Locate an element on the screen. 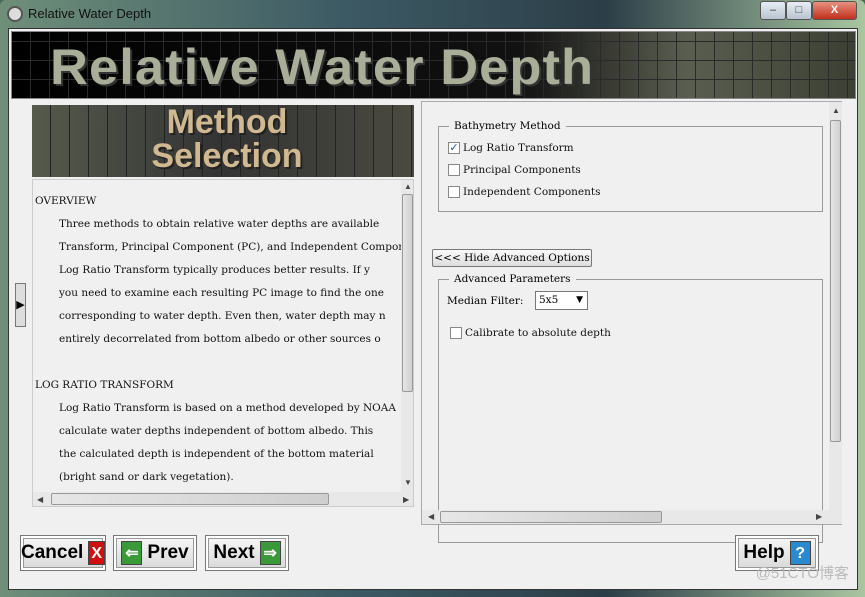 The height and width of the screenshot is (597, 865). banner-image: Relative Water Depth is located at coordinates (433, 65).